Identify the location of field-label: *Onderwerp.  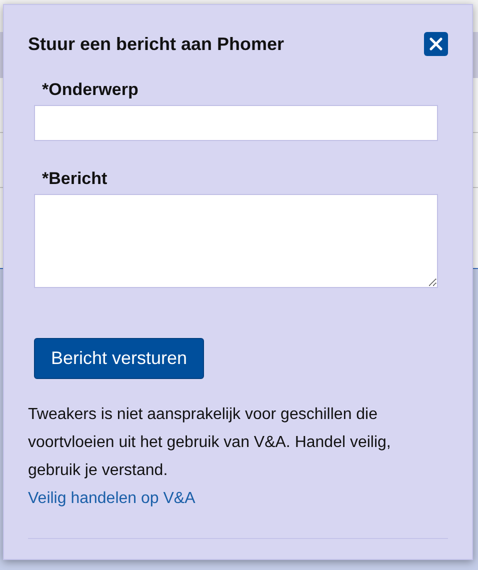
(90, 90).